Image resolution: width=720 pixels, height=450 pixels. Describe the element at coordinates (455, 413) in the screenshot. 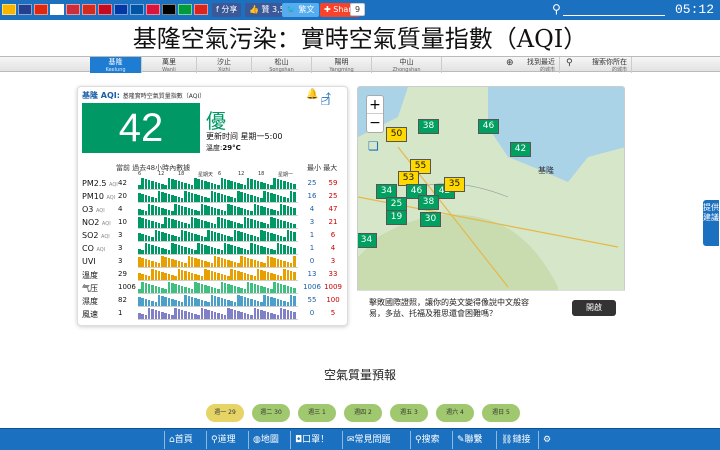

I see `forecast-day: 週六 4` at that location.